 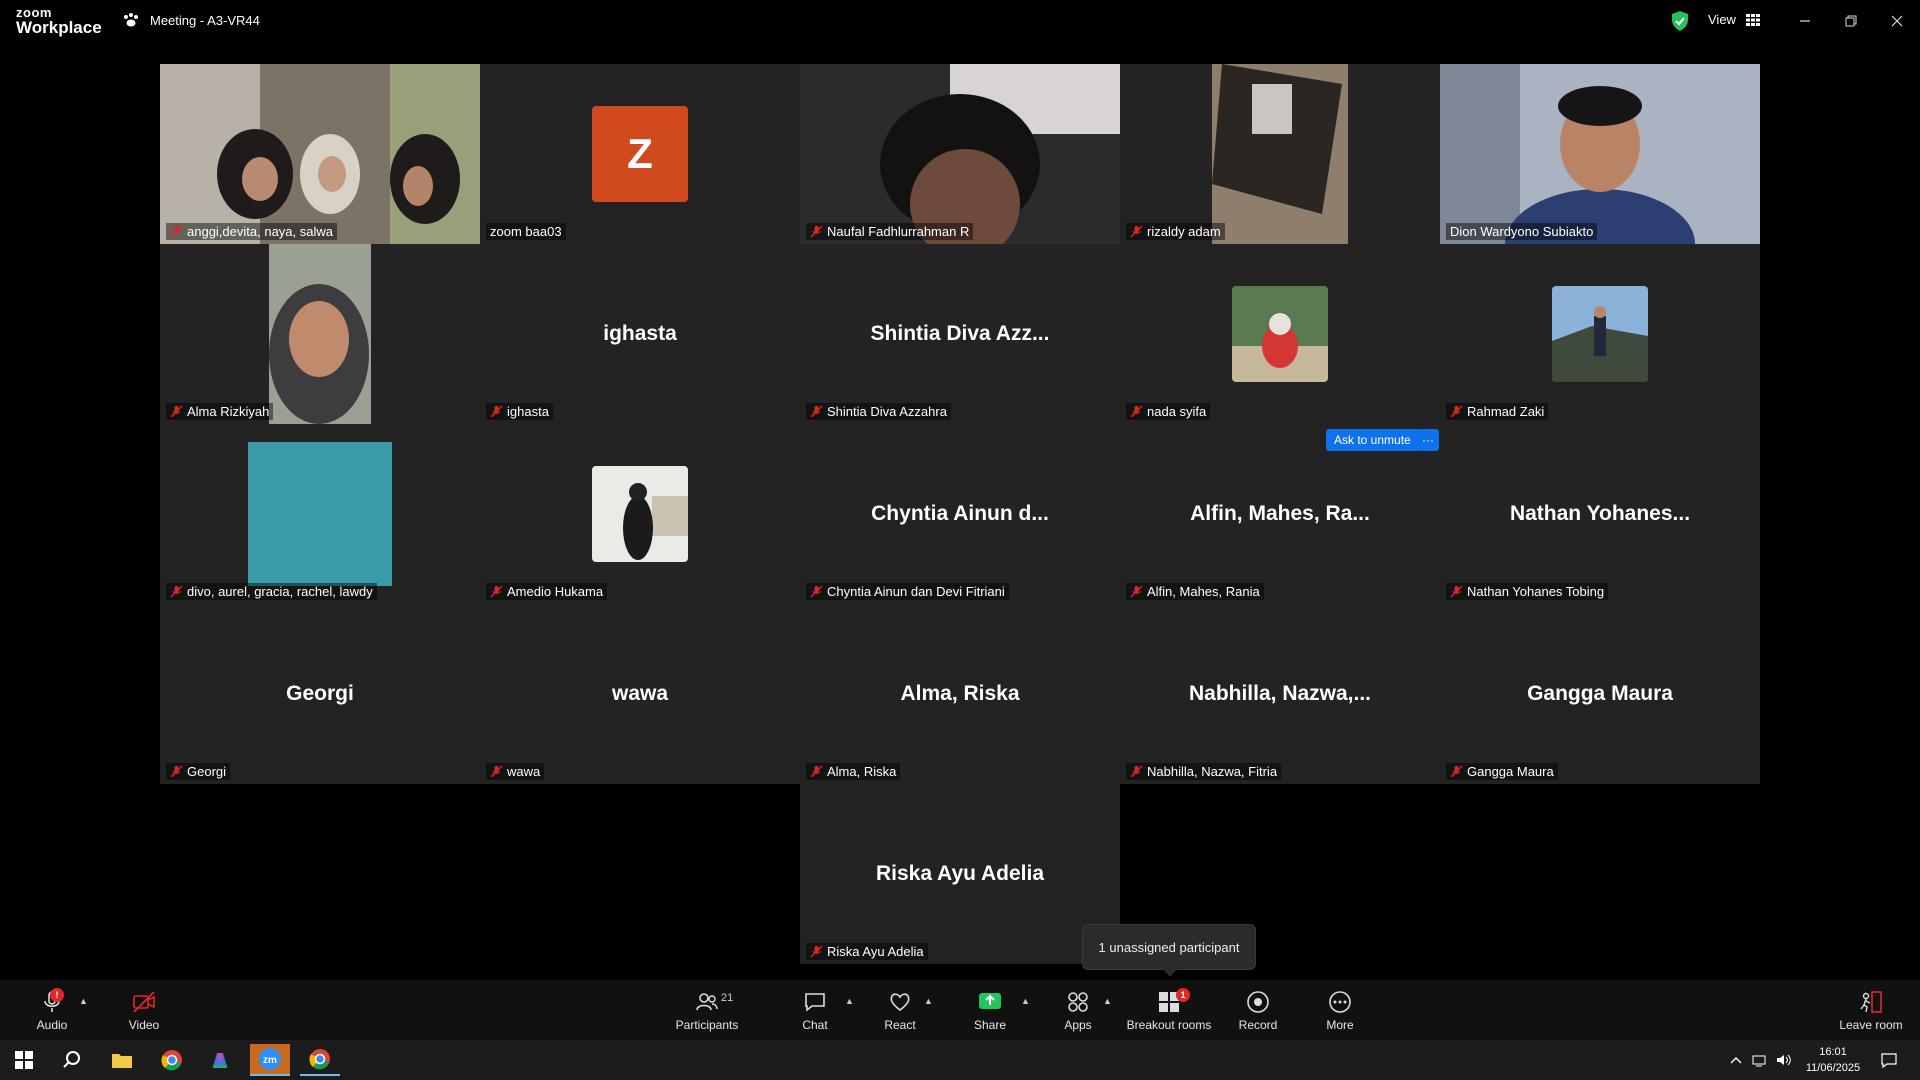 I want to click on participant-name: nada syifa, so click(x=1177, y=411).